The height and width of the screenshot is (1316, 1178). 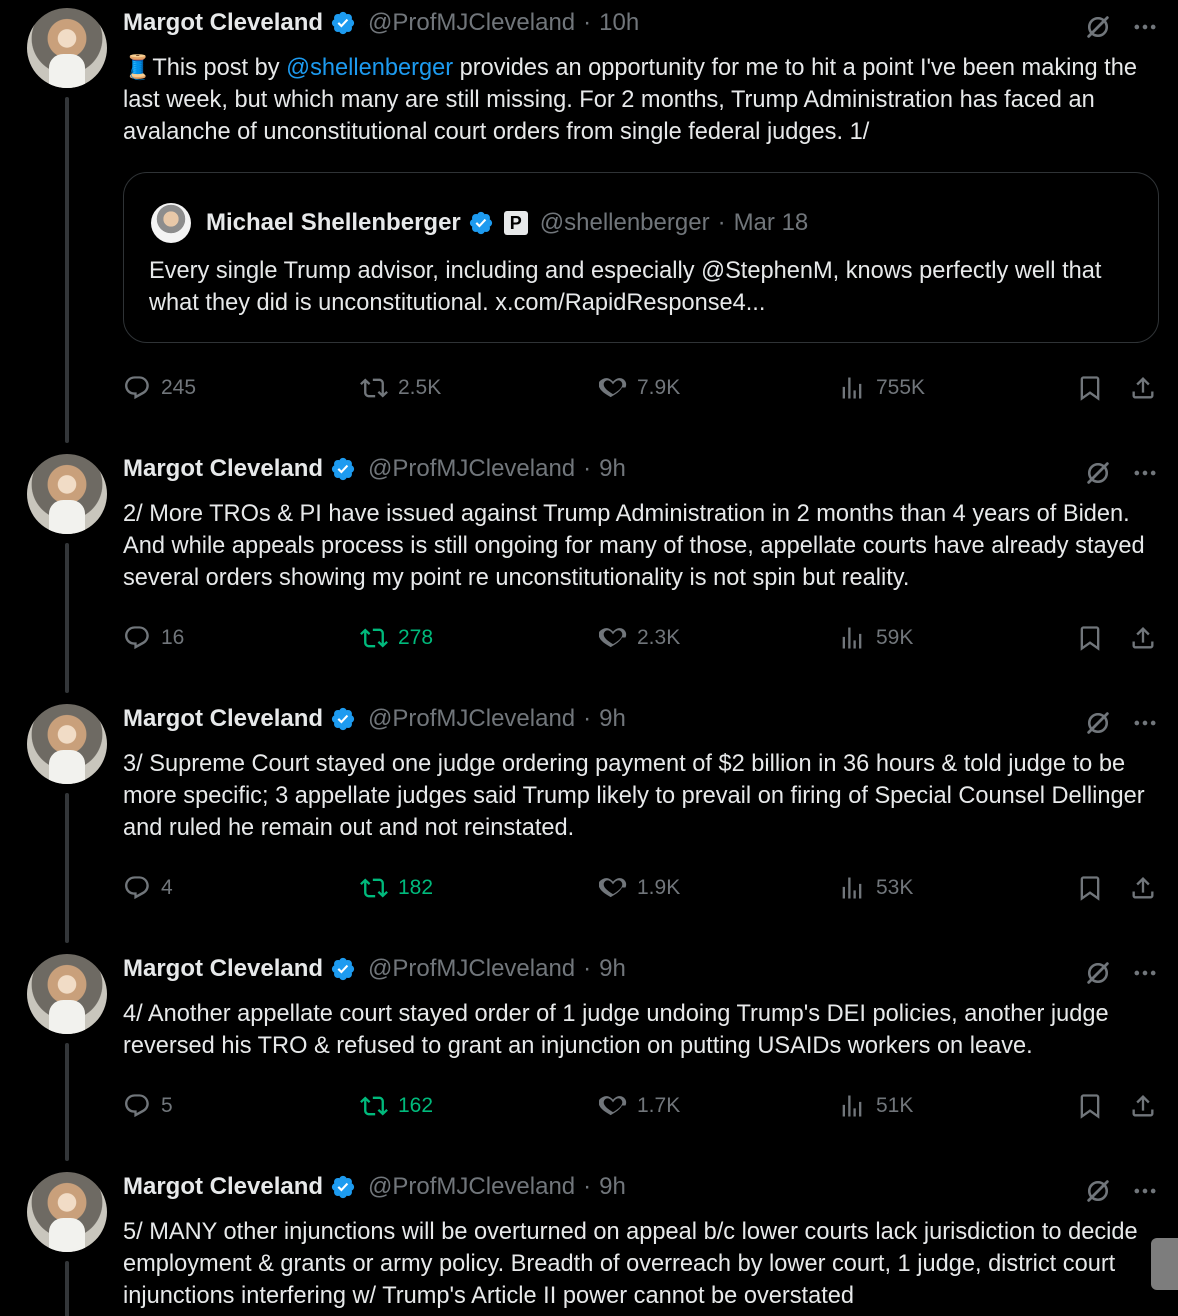 What do you see at coordinates (153, 638) in the screenshot?
I see `reply-button: 16` at bounding box center [153, 638].